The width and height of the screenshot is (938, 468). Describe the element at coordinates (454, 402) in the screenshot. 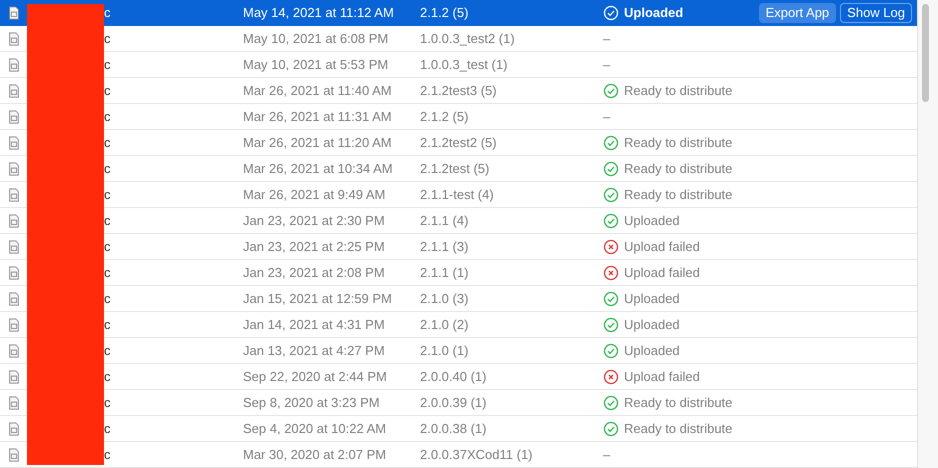

I see `archive-version: 2.0.0.39 (1)` at that location.